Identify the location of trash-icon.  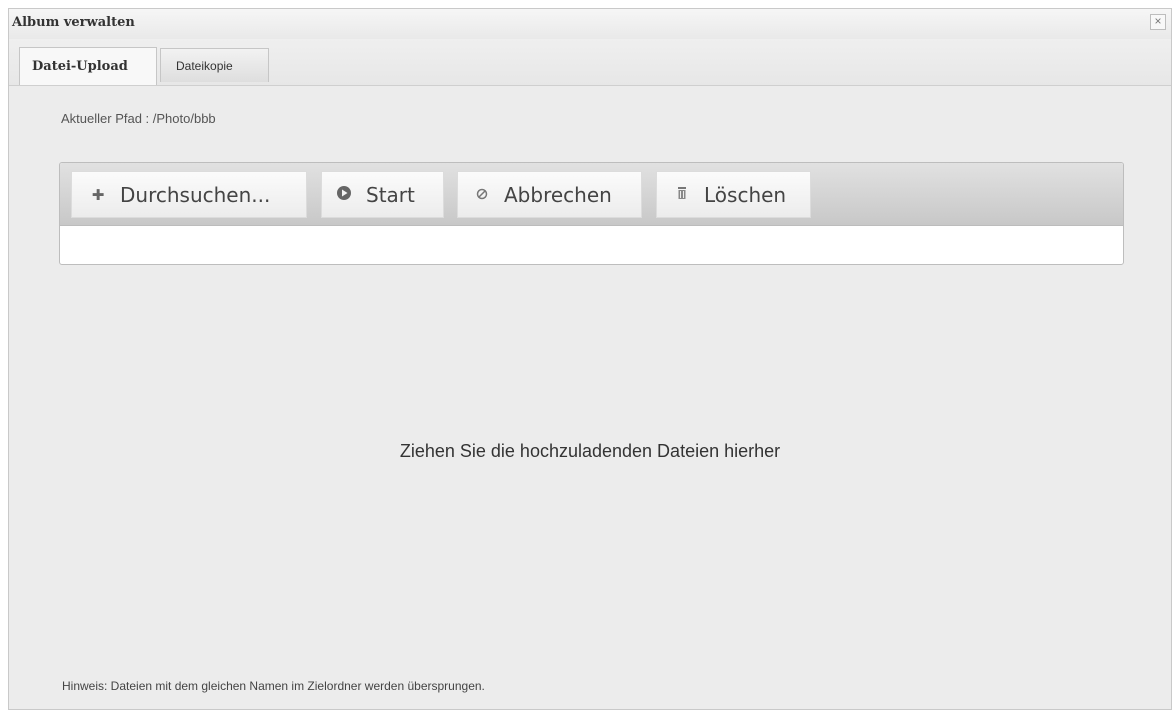
(682, 195).